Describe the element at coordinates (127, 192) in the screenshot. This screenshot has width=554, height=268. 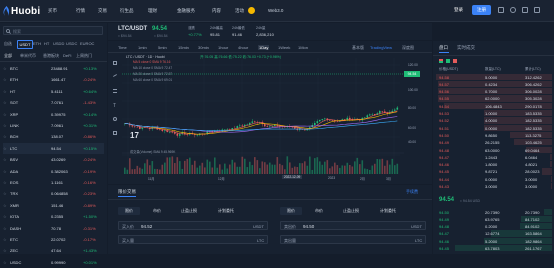
I see `order-tab-limit: 限价交易` at that location.